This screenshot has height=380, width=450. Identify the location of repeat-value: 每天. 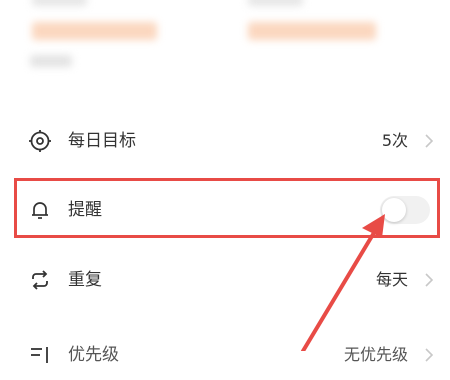
(391, 279).